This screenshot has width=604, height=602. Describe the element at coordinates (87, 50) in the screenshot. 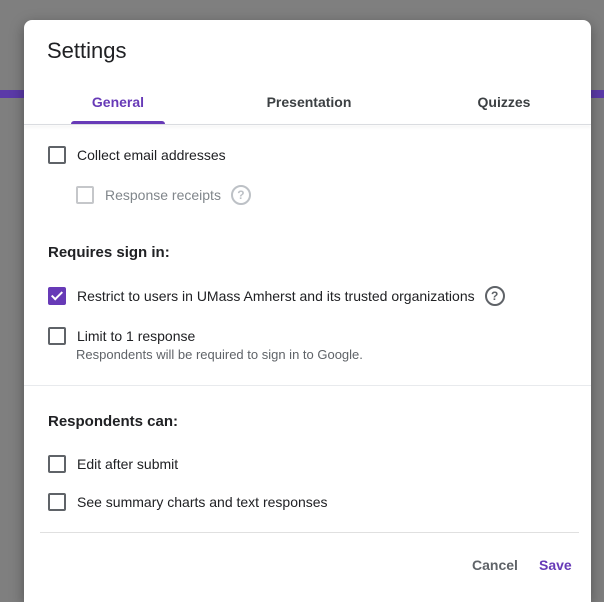

I see `dialog-title: Settings` at that location.